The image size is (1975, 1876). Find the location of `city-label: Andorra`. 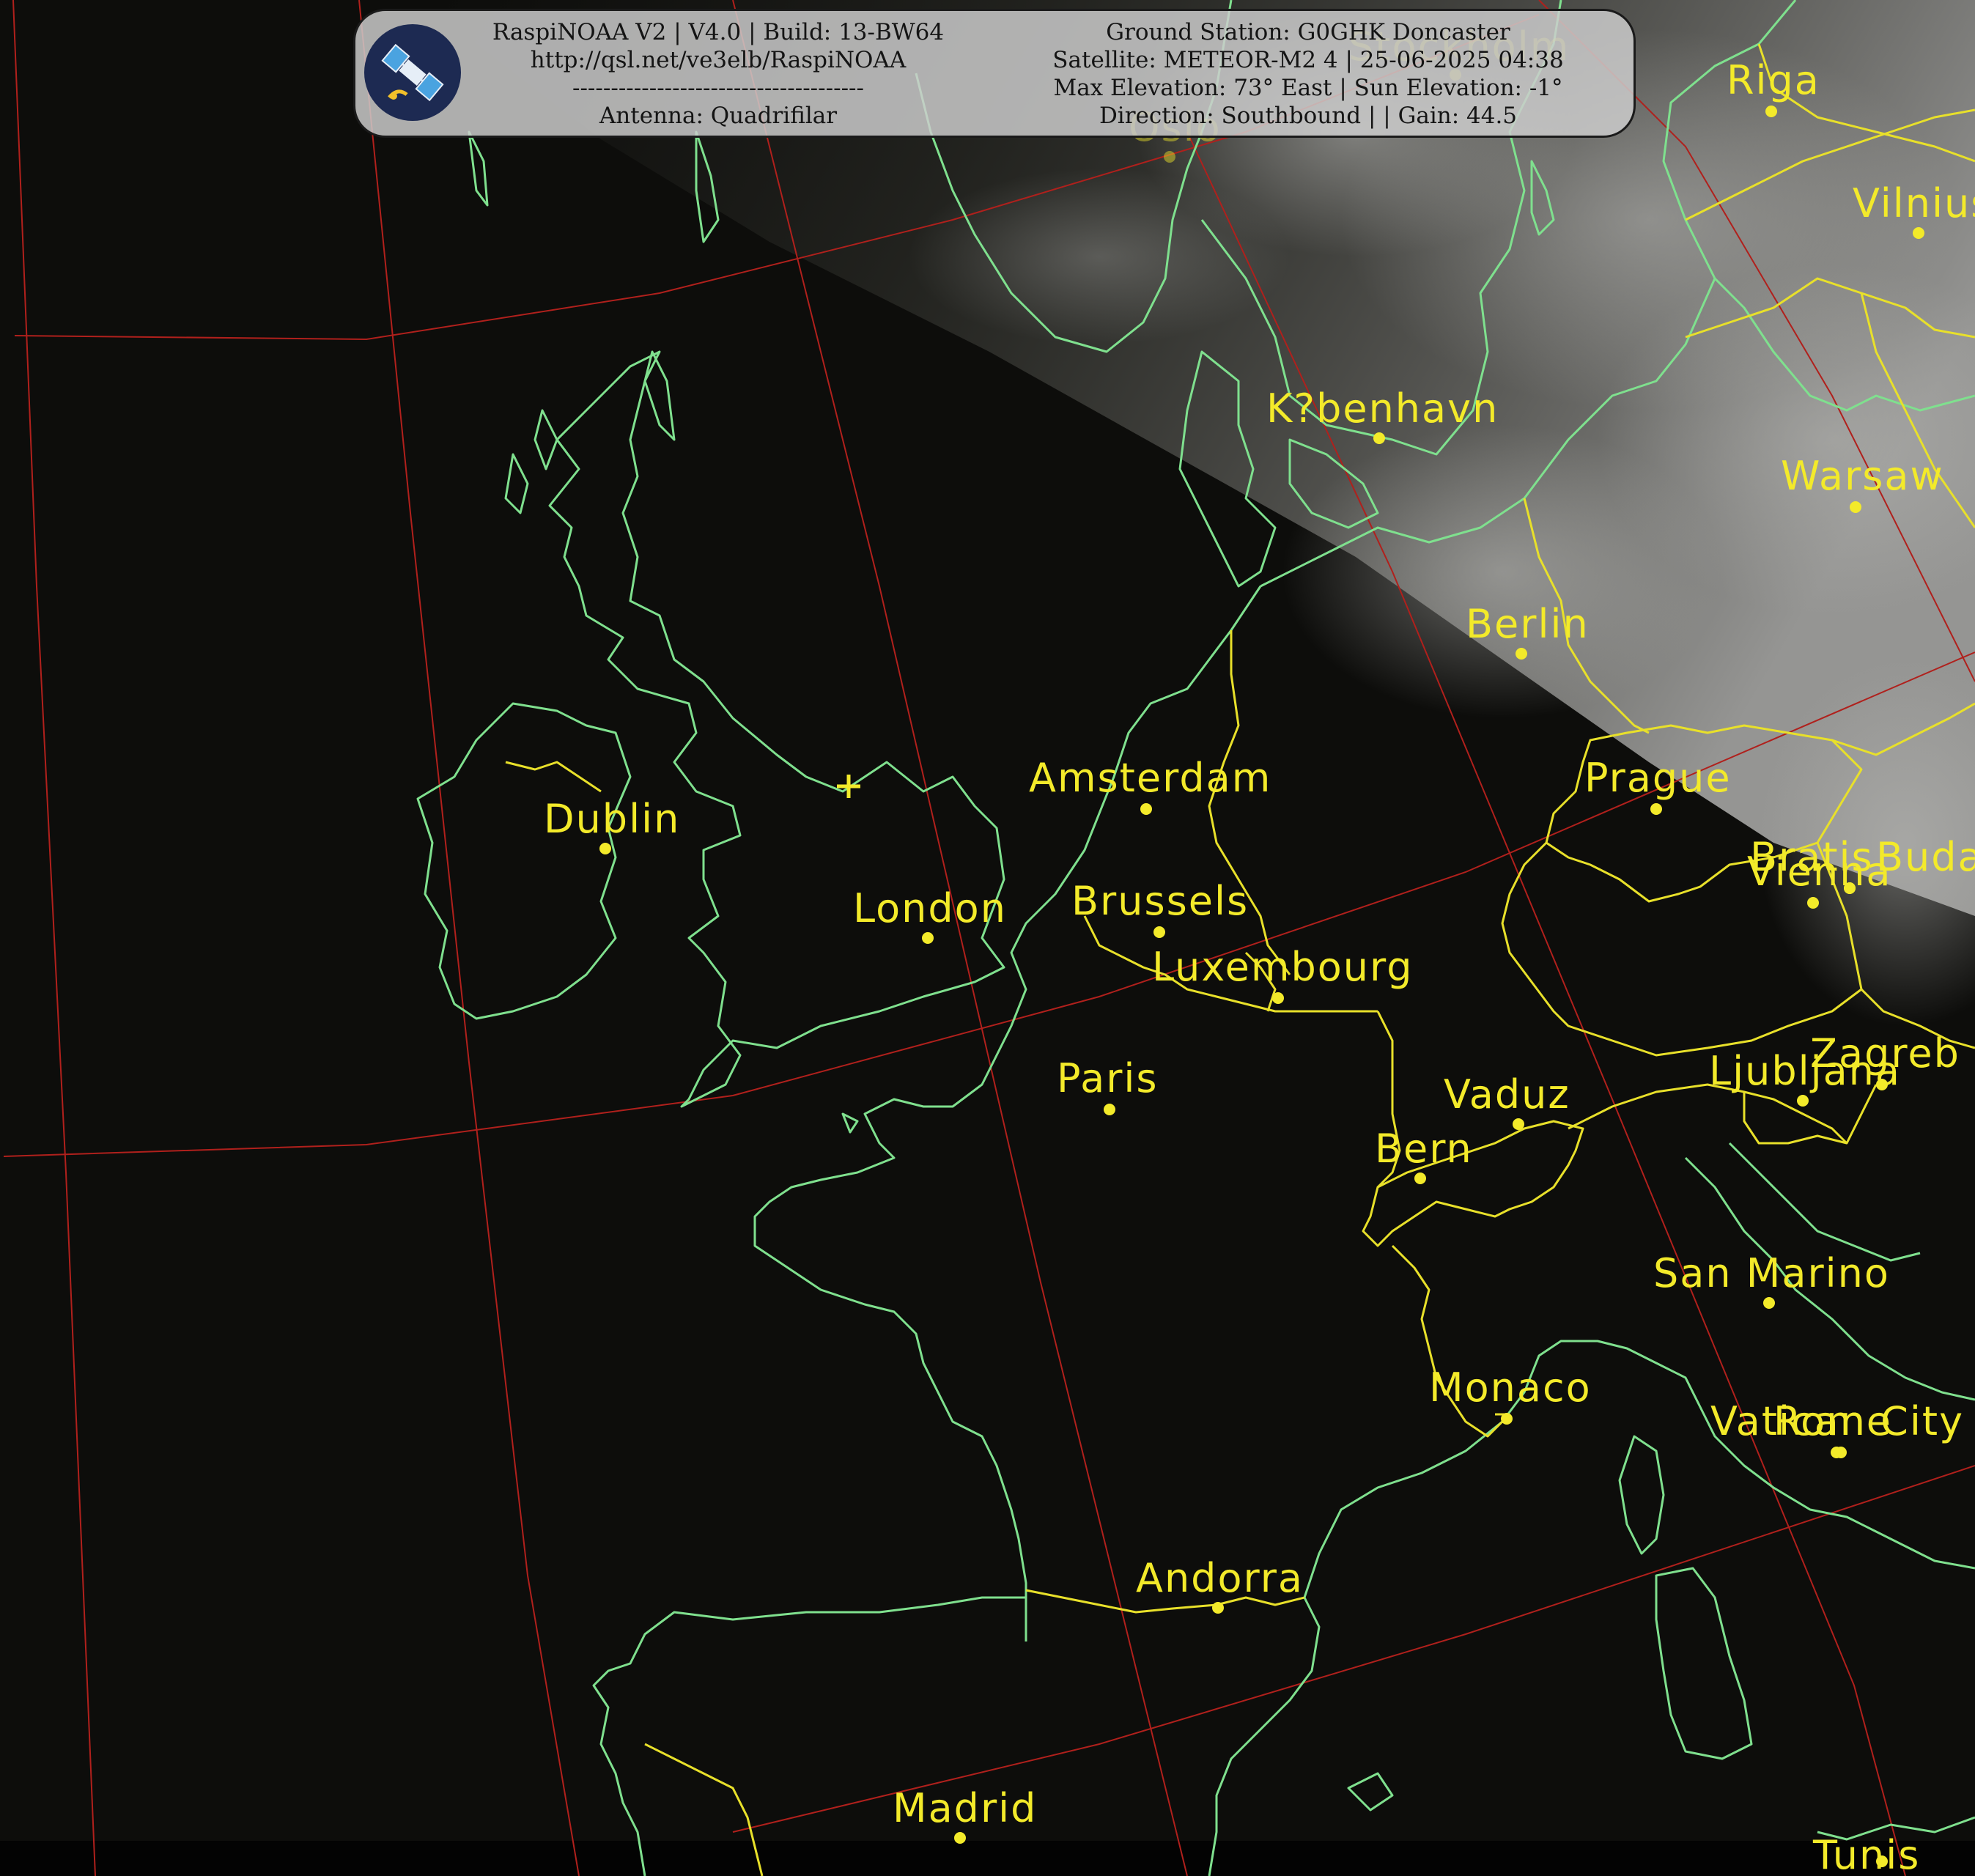

city-label: Andorra is located at coordinates (1220, 1578).